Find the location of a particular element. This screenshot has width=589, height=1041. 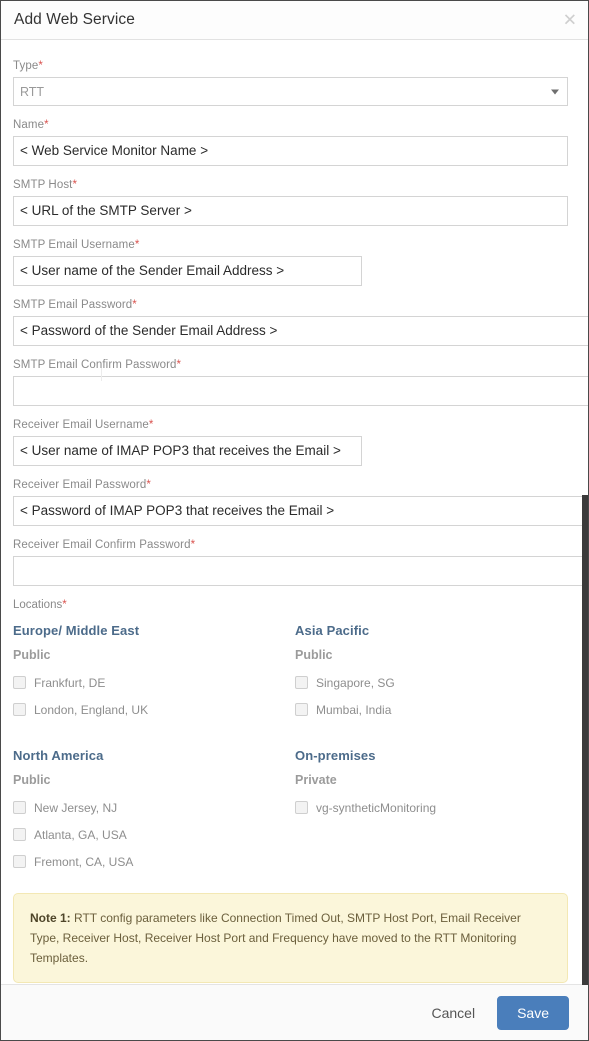

scrollbar-track is located at coordinates (585, 520).